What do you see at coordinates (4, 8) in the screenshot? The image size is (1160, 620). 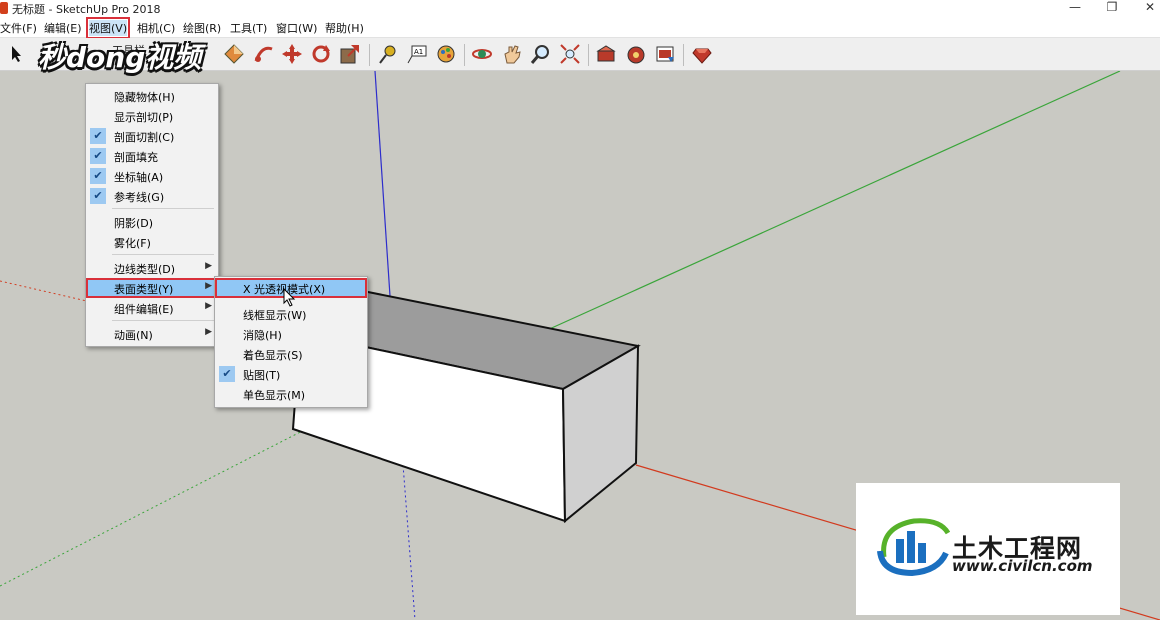 I see `sketchup-app-icon` at bounding box center [4, 8].